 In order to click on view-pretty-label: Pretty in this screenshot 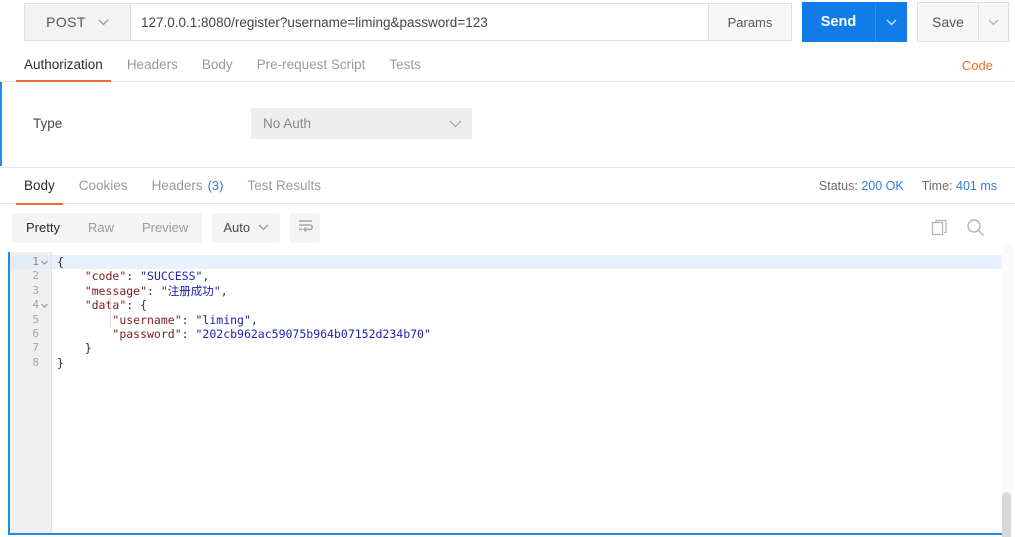, I will do `click(43, 227)`.